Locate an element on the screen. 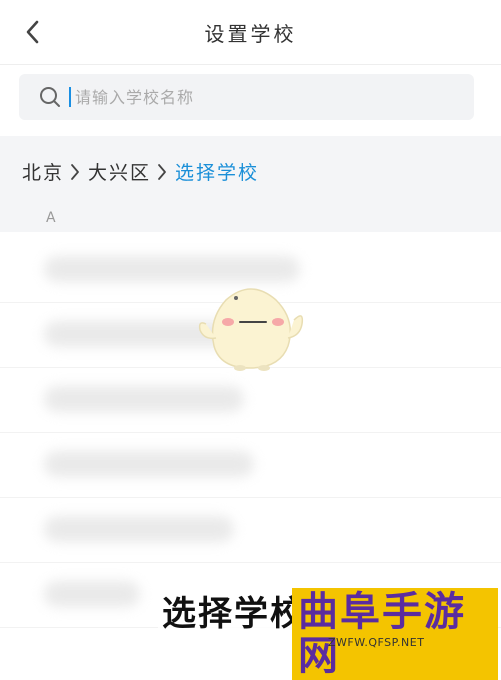  watermark-text: 曲阜手游网 is located at coordinates (395, 634).